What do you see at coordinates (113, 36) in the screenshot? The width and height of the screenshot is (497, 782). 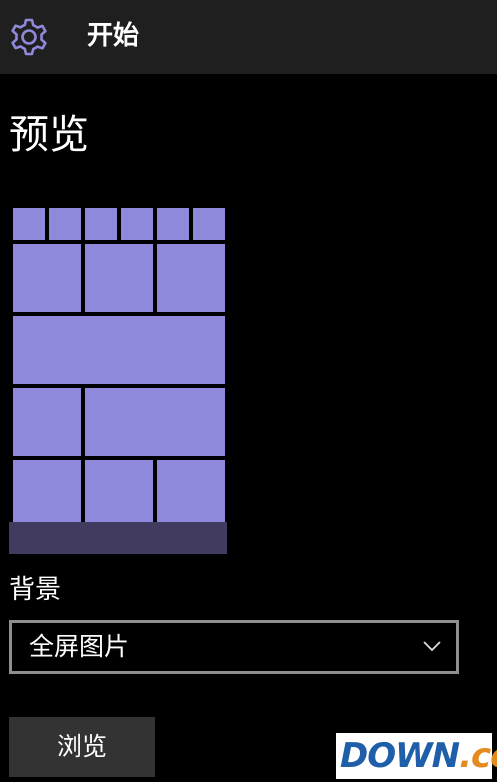 I see `page-title: 开始` at bounding box center [113, 36].